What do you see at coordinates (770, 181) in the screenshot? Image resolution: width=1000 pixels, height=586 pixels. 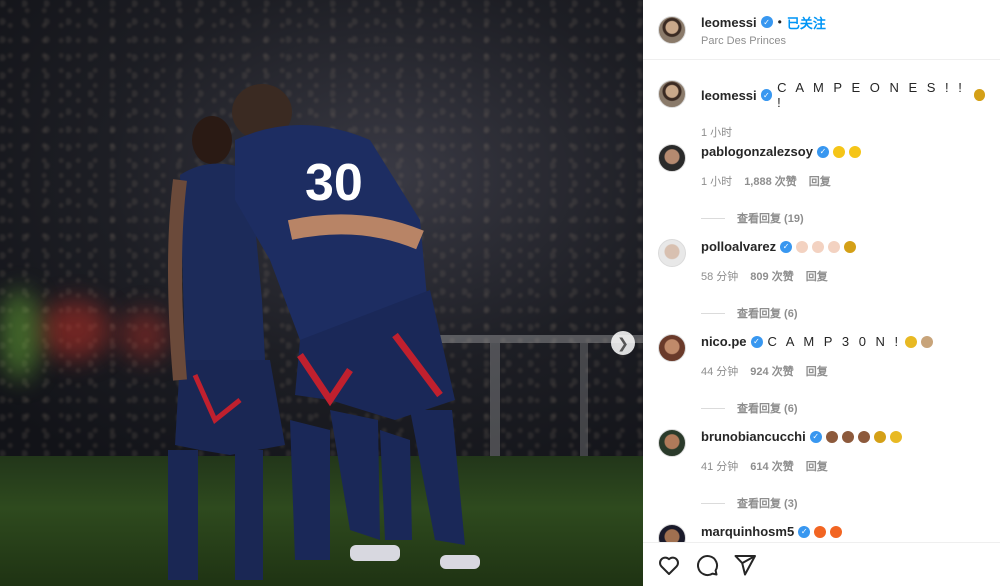 I see `comment-likes: 1,888 次赞` at bounding box center [770, 181].